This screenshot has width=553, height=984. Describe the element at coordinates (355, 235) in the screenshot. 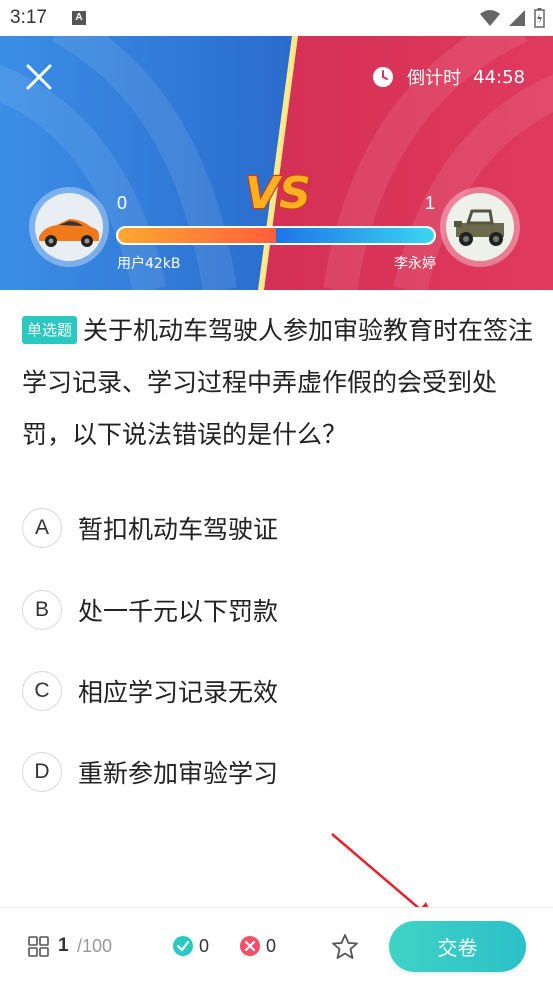

I see `progress-player-right` at that location.